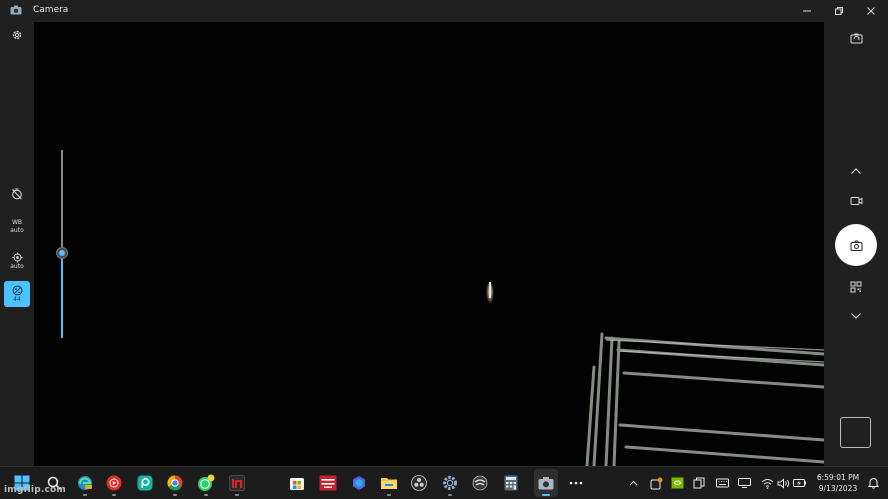  I want to click on taskbar-app-store, so click(297, 483).